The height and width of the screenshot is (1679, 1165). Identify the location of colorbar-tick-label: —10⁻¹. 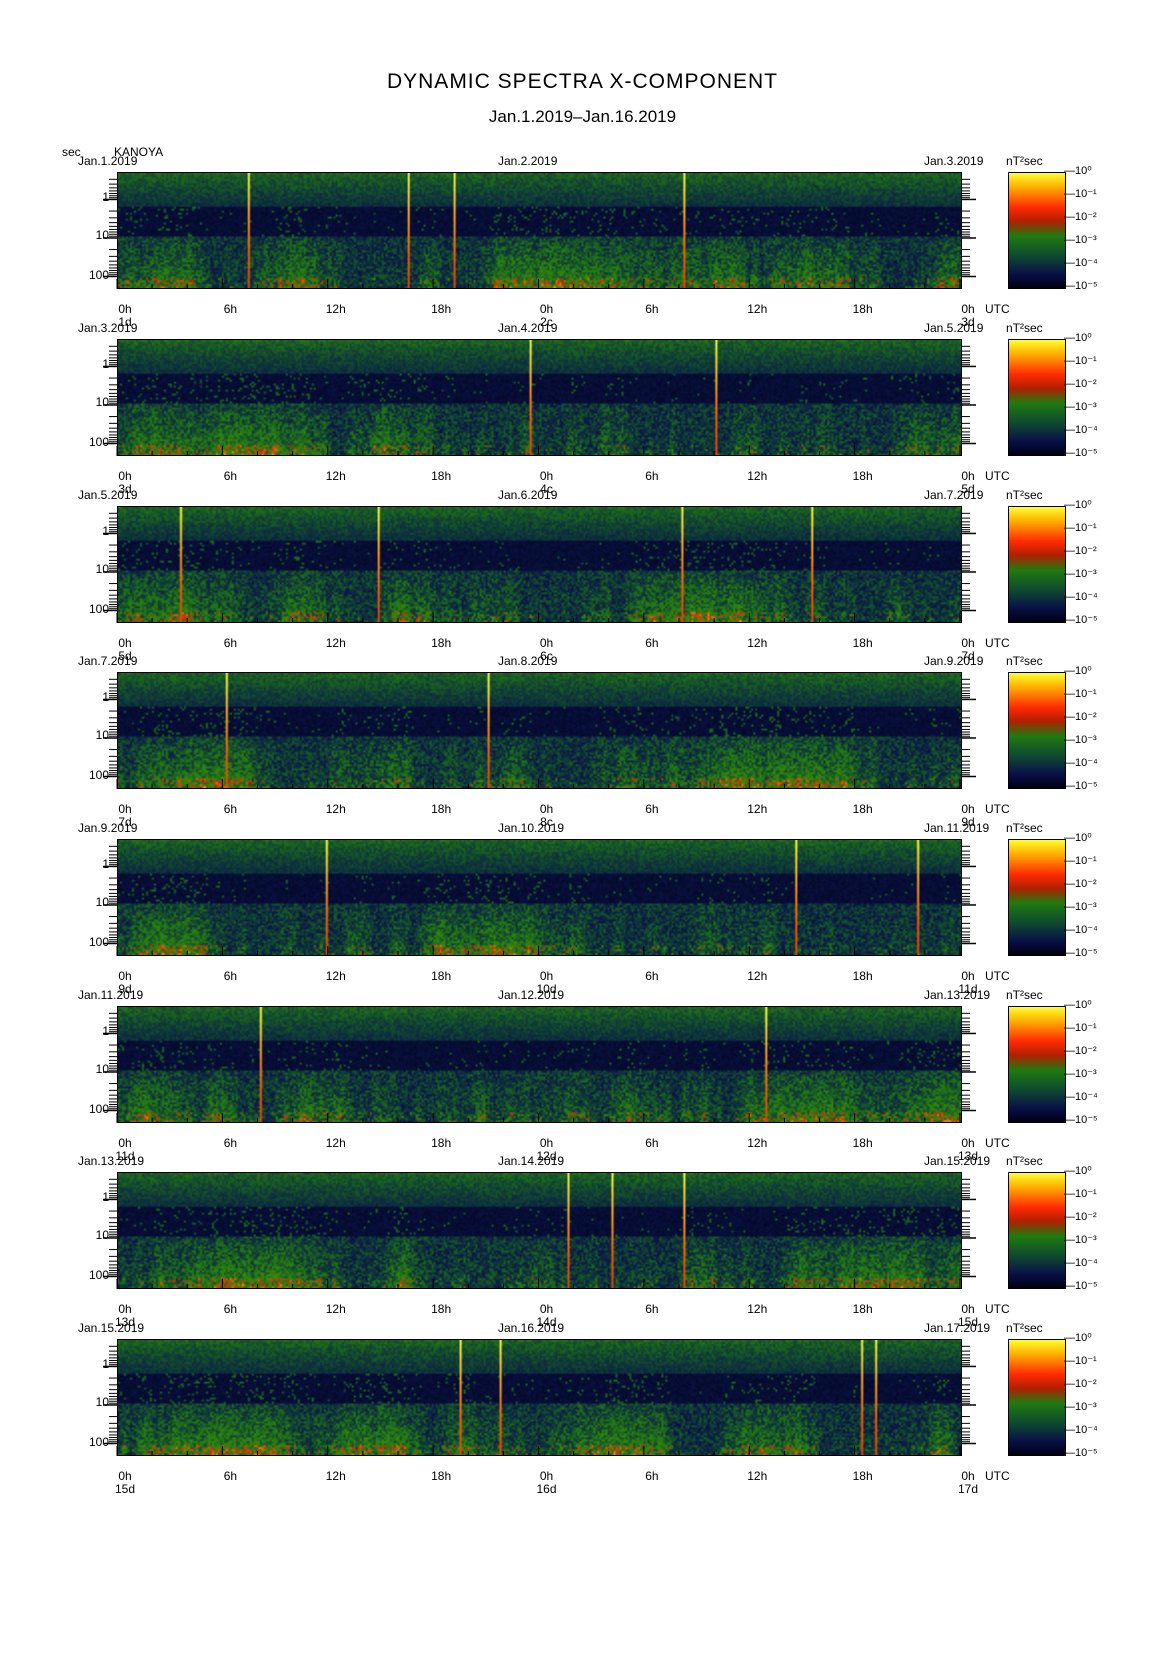
(1080, 1194).